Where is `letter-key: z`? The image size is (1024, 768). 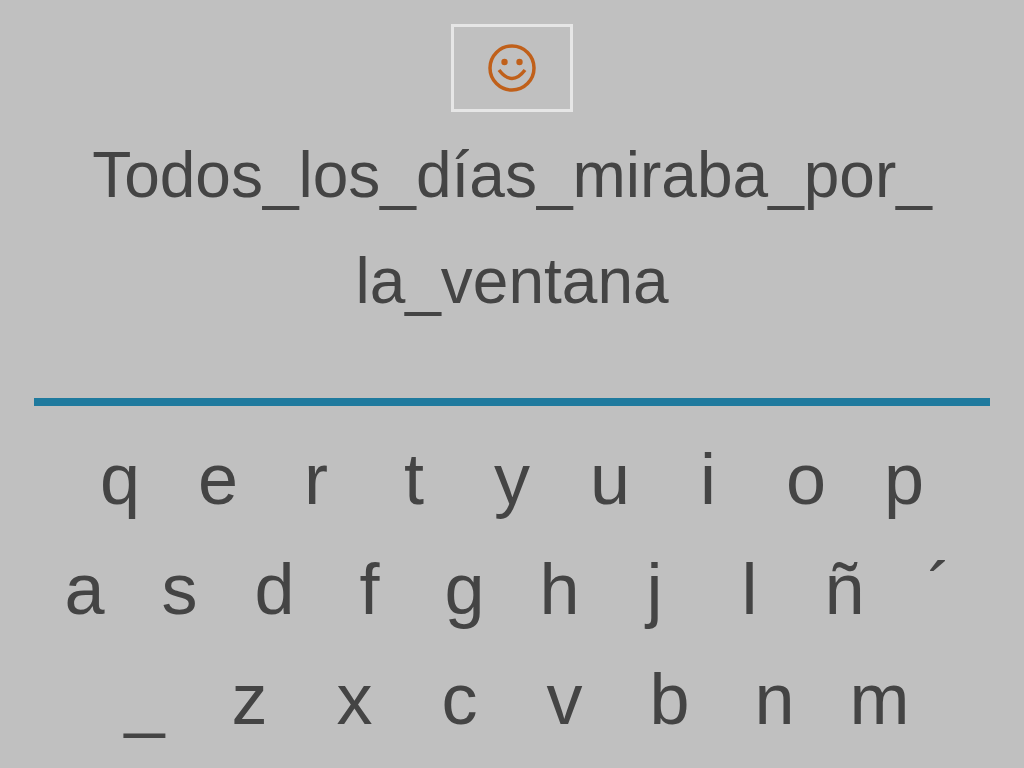
letter-key: z is located at coordinates (249, 699).